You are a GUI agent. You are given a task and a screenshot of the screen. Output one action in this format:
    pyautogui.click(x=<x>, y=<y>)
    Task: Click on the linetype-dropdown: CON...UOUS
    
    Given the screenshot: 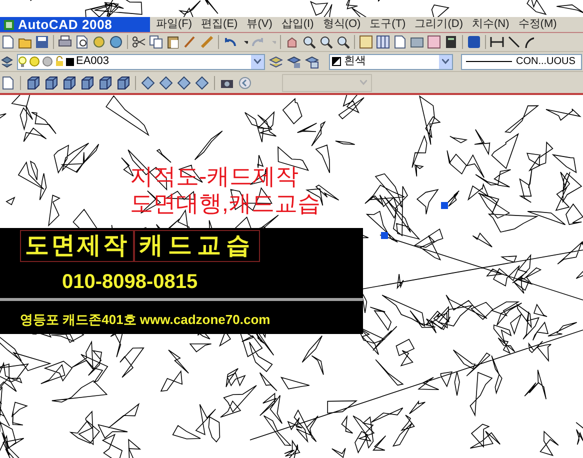 What is the action you would take?
    pyautogui.click(x=521, y=62)
    